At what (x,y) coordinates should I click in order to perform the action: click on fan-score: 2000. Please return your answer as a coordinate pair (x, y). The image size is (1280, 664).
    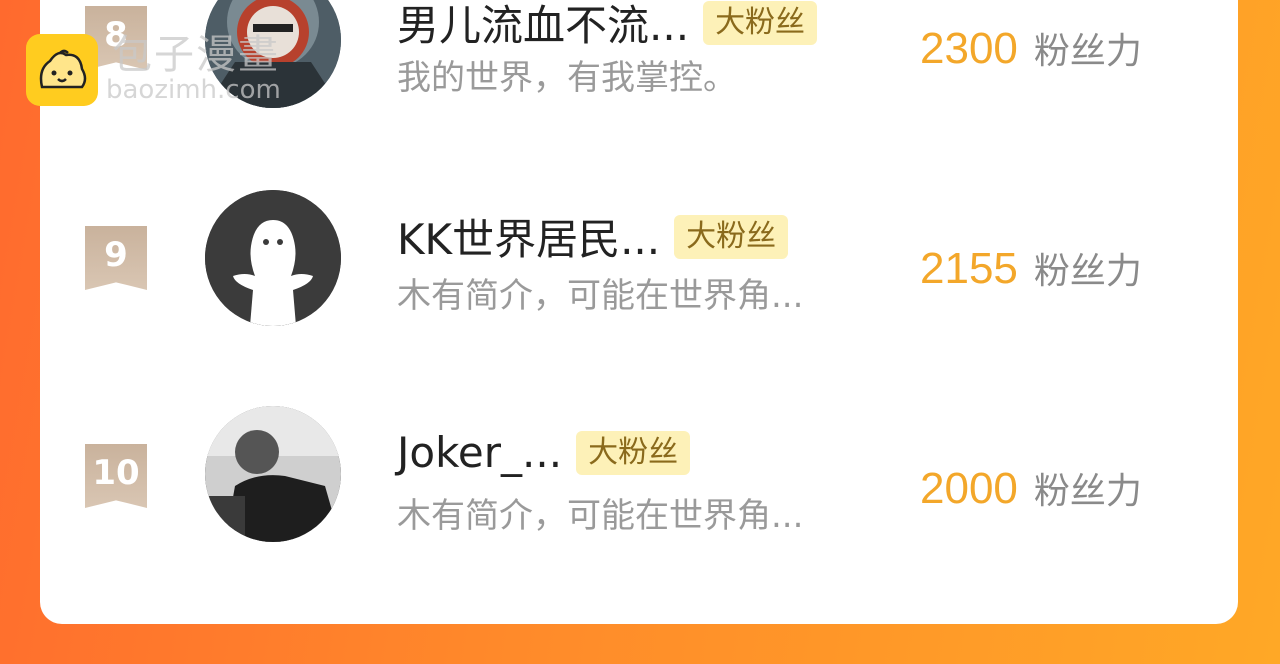
    Looking at the image, I should click on (969, 488).